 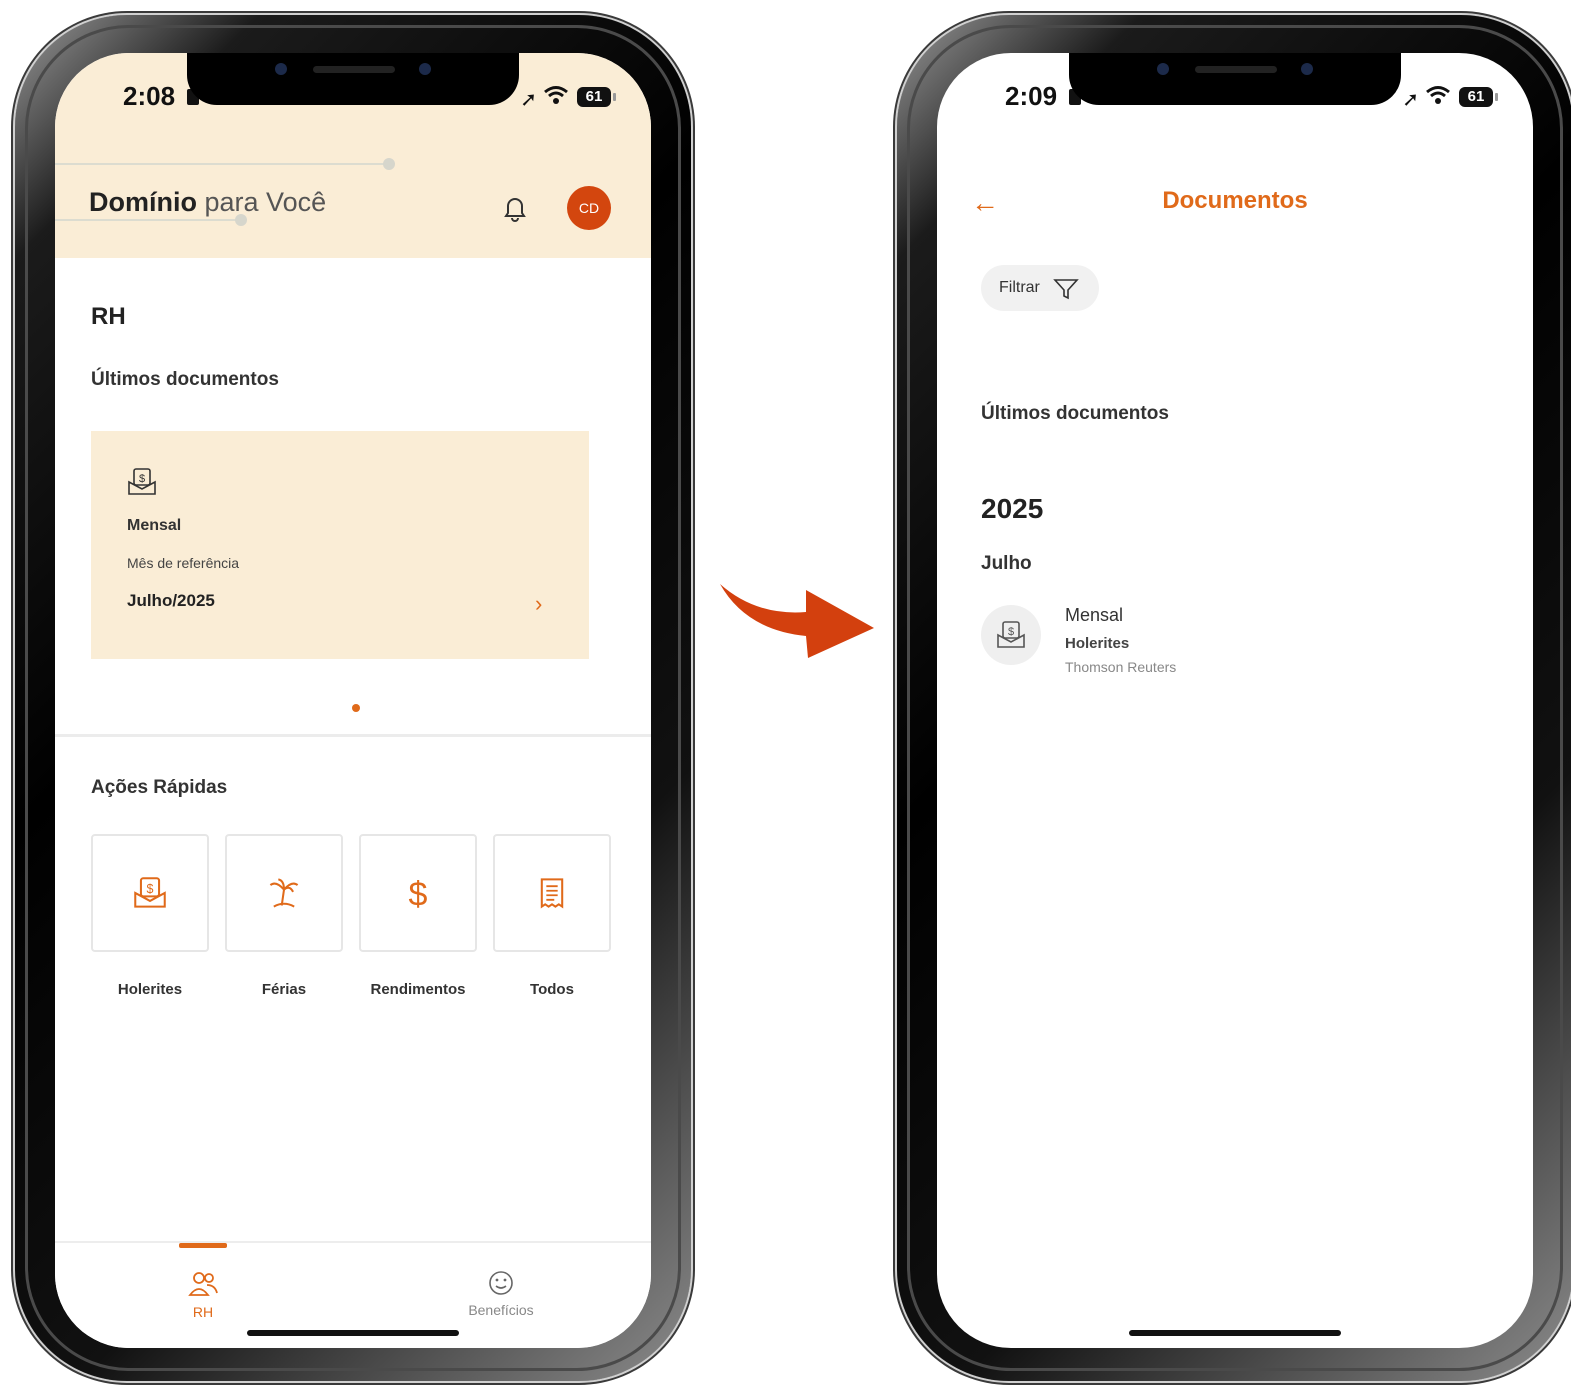 I want to click on quick-action-ferias, so click(x=284, y=893).